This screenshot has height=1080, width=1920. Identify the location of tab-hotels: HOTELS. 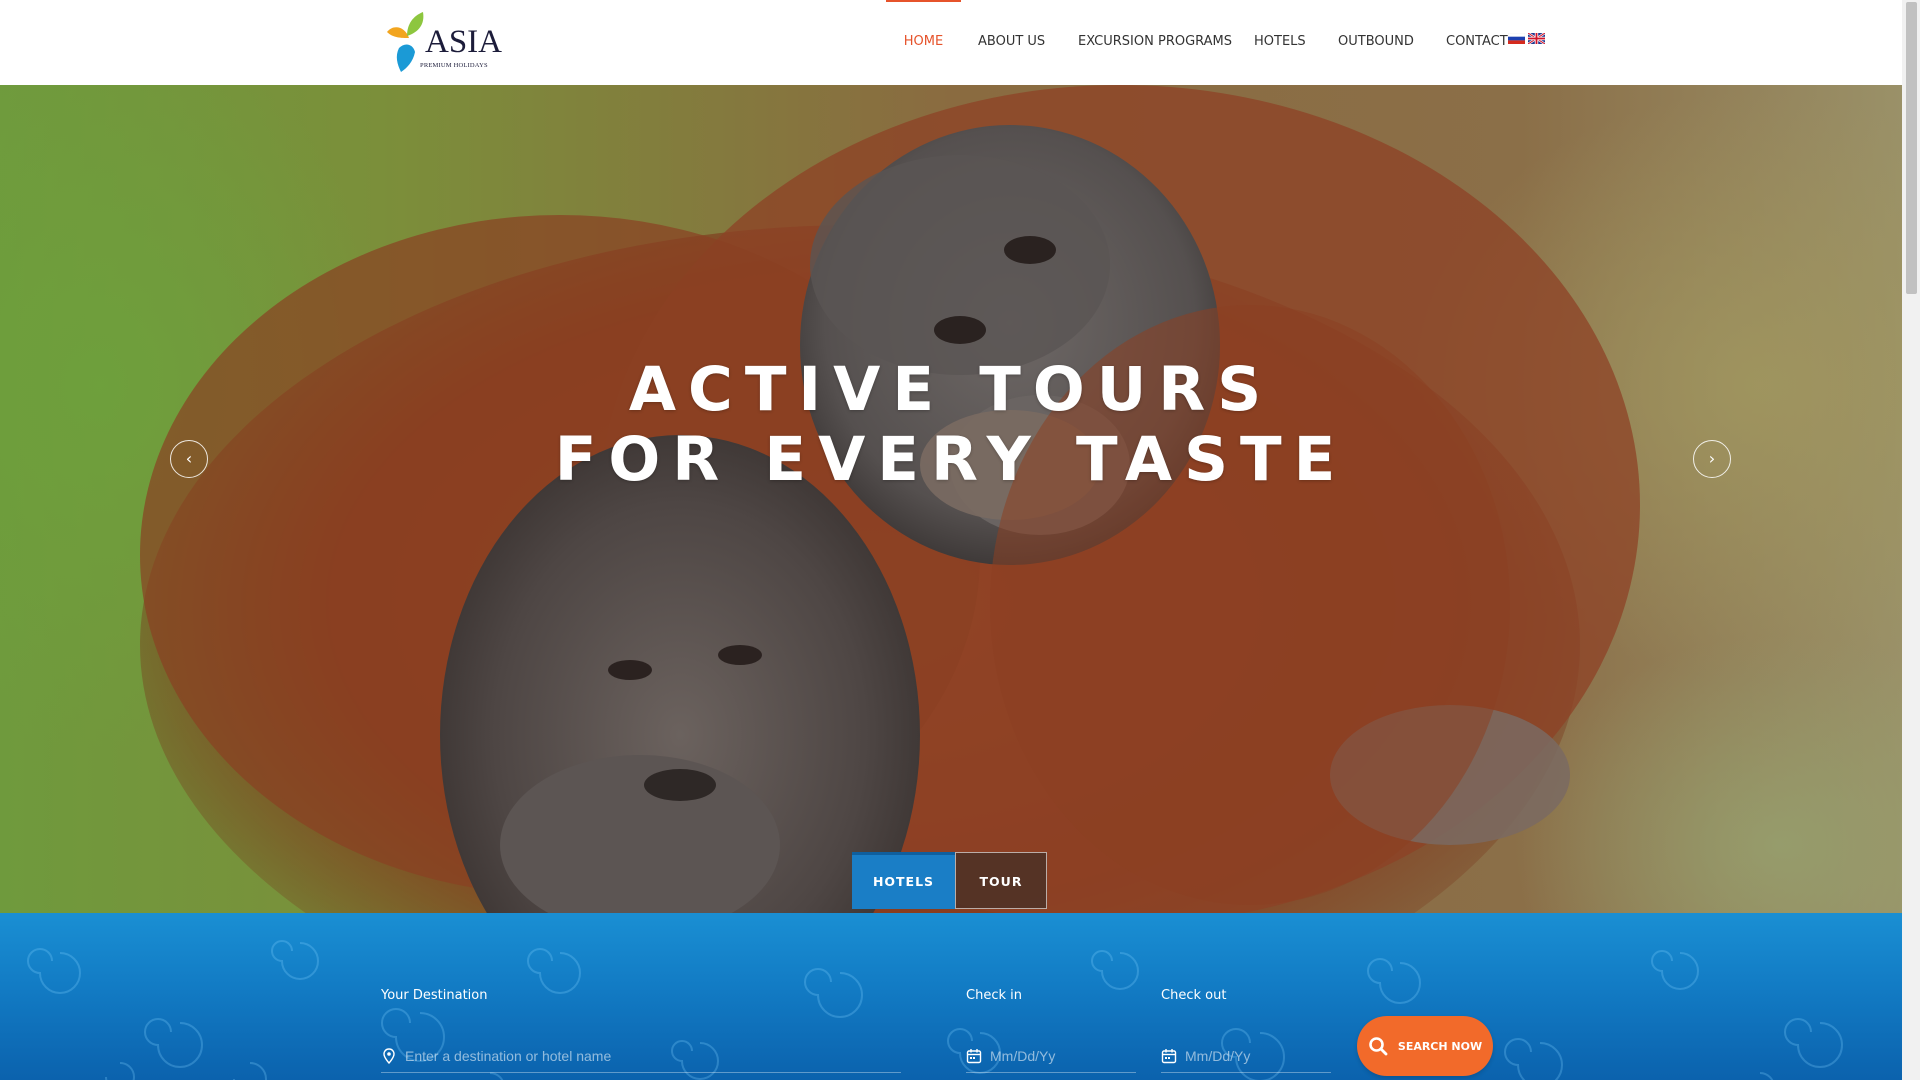
(903, 880).